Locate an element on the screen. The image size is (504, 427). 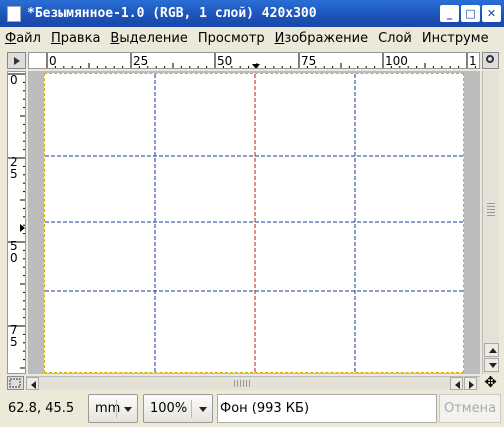
quick-mask-toggle is located at coordinates (15, 383).